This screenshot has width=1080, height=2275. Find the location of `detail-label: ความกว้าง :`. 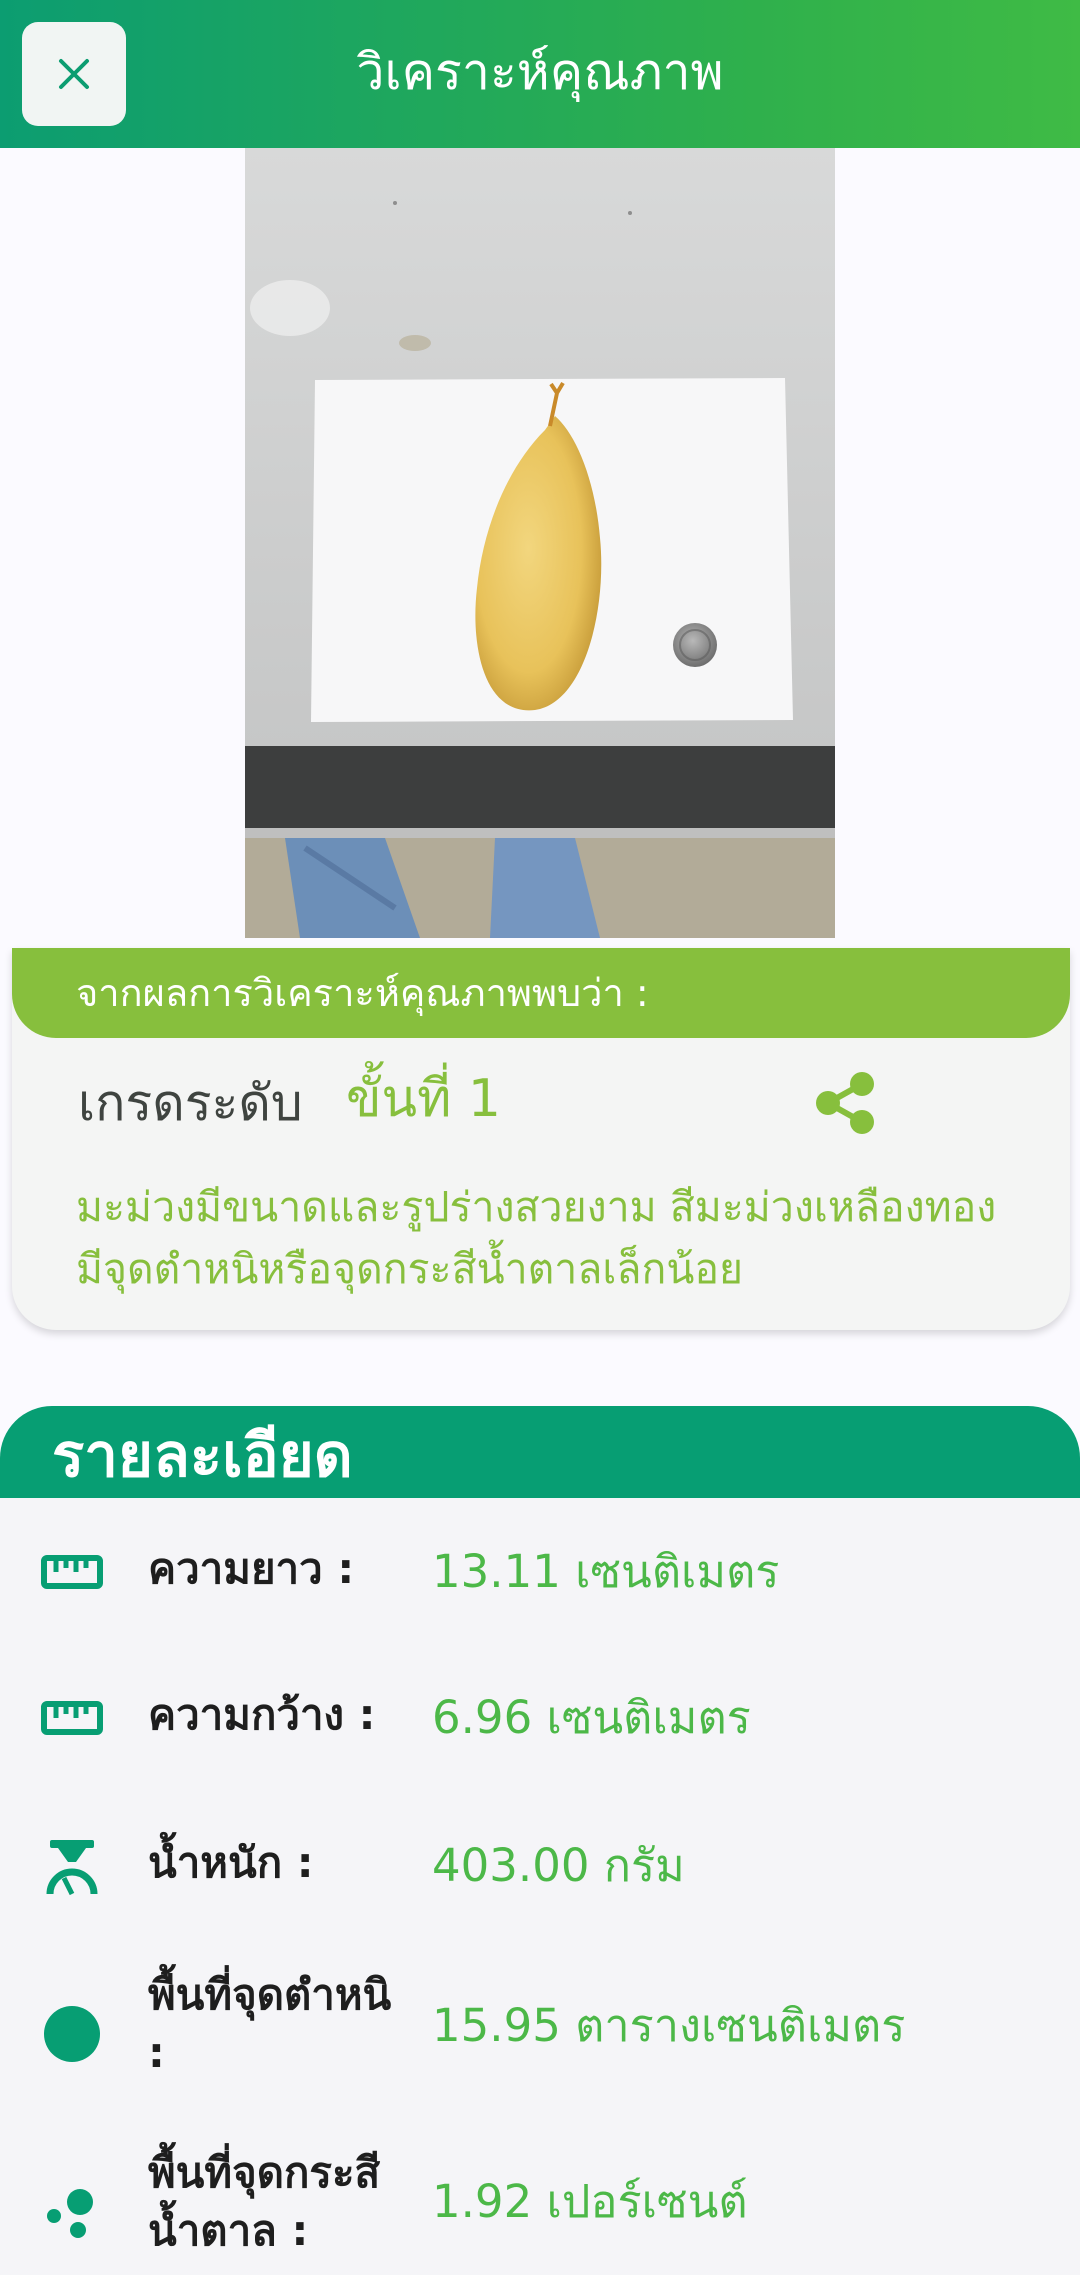

detail-label: ความกว้าง : is located at coordinates (262, 1714).